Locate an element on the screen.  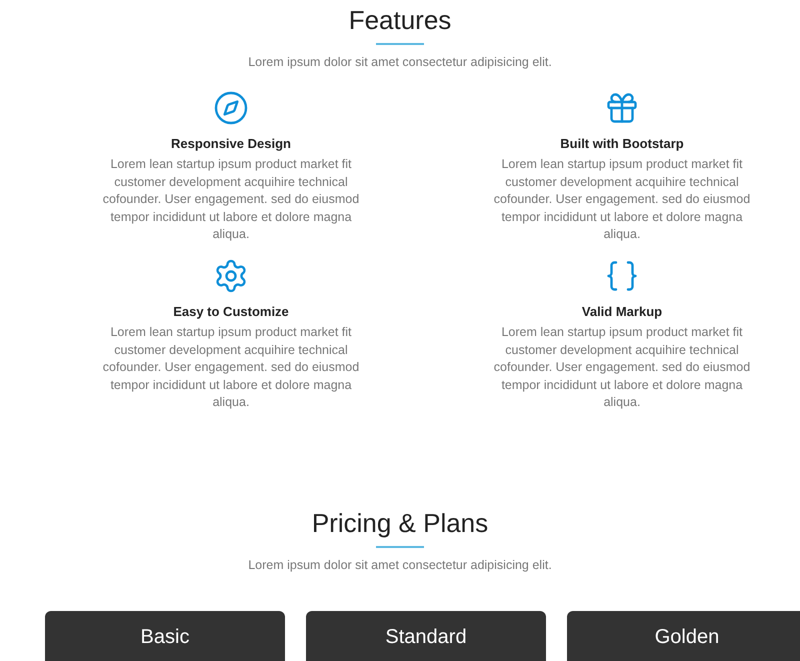
section-title: Features is located at coordinates (400, 20).